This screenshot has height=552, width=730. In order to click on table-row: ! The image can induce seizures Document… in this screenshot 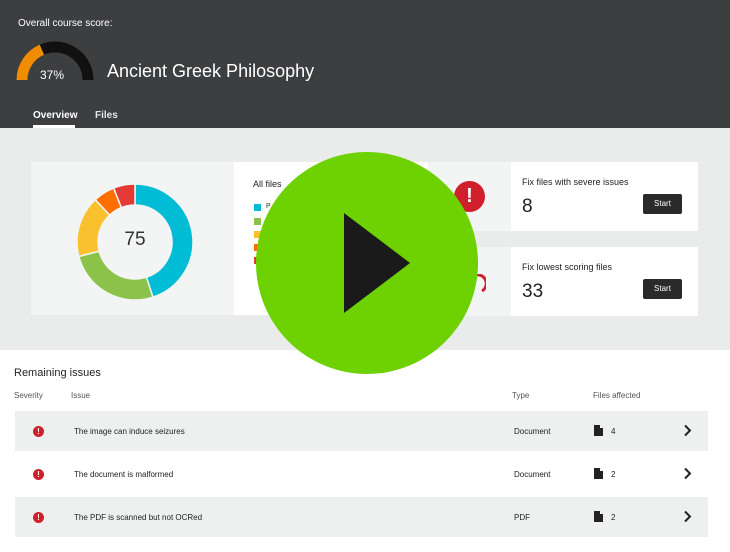, I will do `click(361, 431)`.